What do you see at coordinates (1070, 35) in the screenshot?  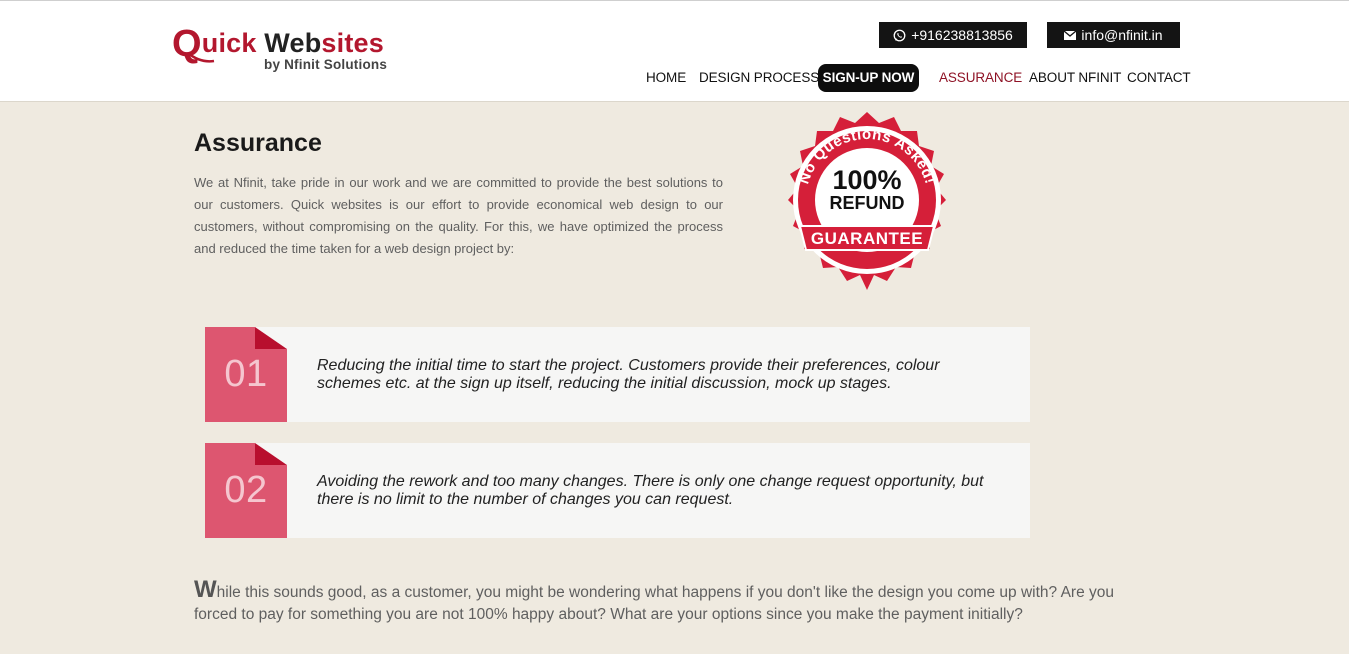 I see `mail-icon` at bounding box center [1070, 35].